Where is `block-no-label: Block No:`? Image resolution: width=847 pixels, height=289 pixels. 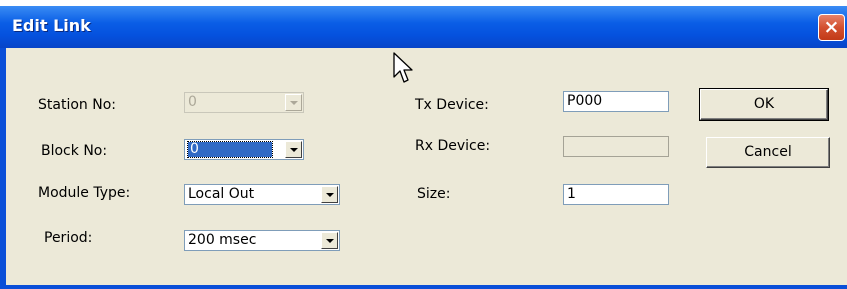 block-no-label: Block No: is located at coordinates (74, 151).